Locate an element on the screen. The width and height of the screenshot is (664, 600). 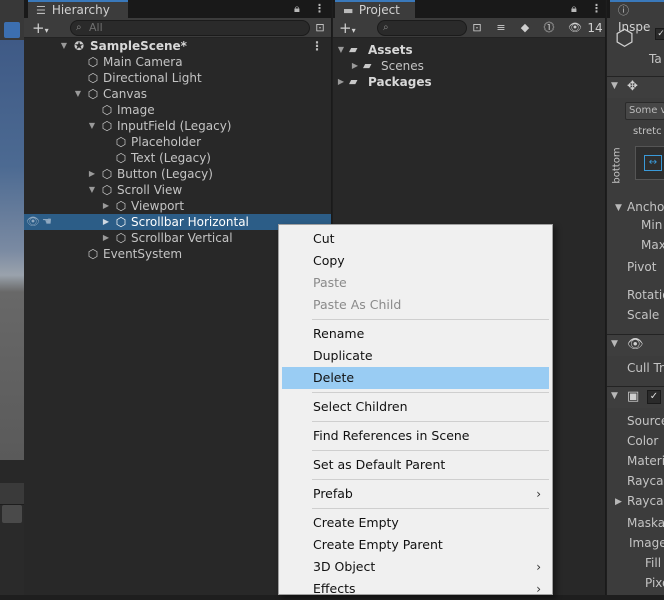
console-dropdown-button is located at coordinates (12, 514).